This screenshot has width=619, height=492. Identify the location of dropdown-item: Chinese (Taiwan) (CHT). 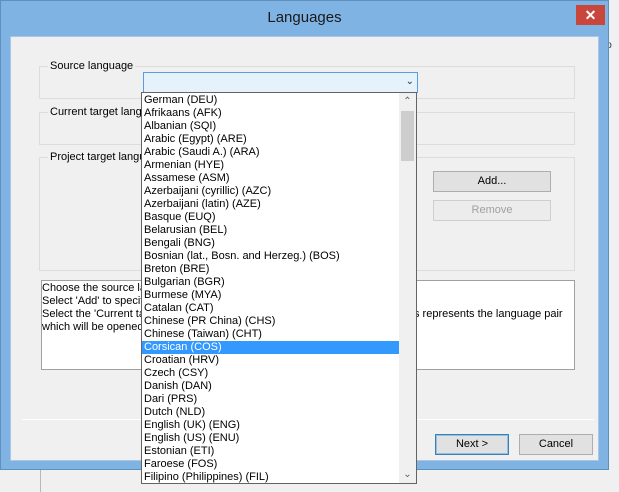
(270, 334).